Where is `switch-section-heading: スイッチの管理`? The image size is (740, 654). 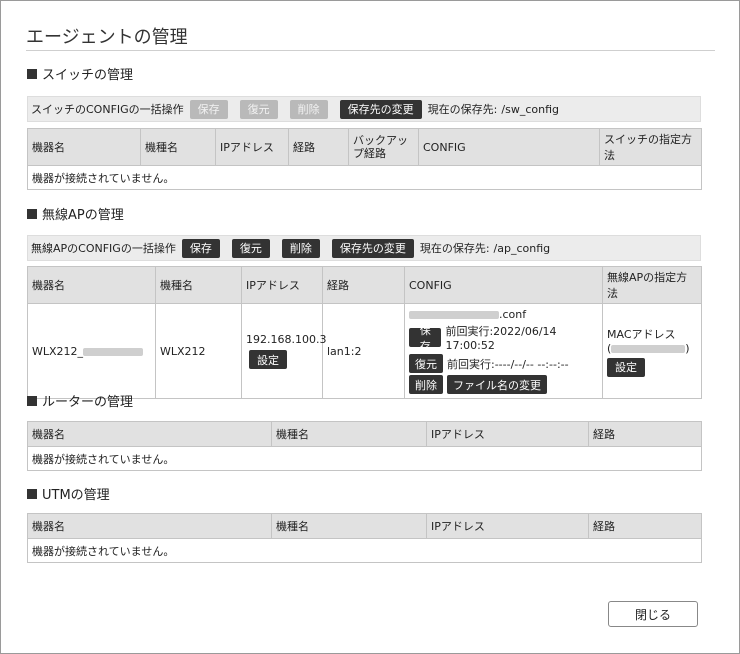 switch-section-heading: スイッチの管理 is located at coordinates (80, 73).